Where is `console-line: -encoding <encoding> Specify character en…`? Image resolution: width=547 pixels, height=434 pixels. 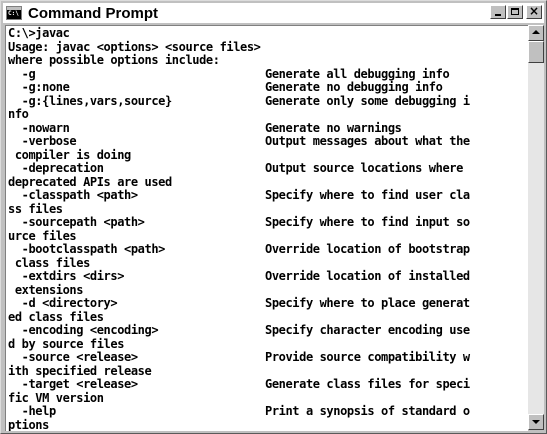 console-line: -encoding <encoding> Specify character en… is located at coordinates (239, 330).